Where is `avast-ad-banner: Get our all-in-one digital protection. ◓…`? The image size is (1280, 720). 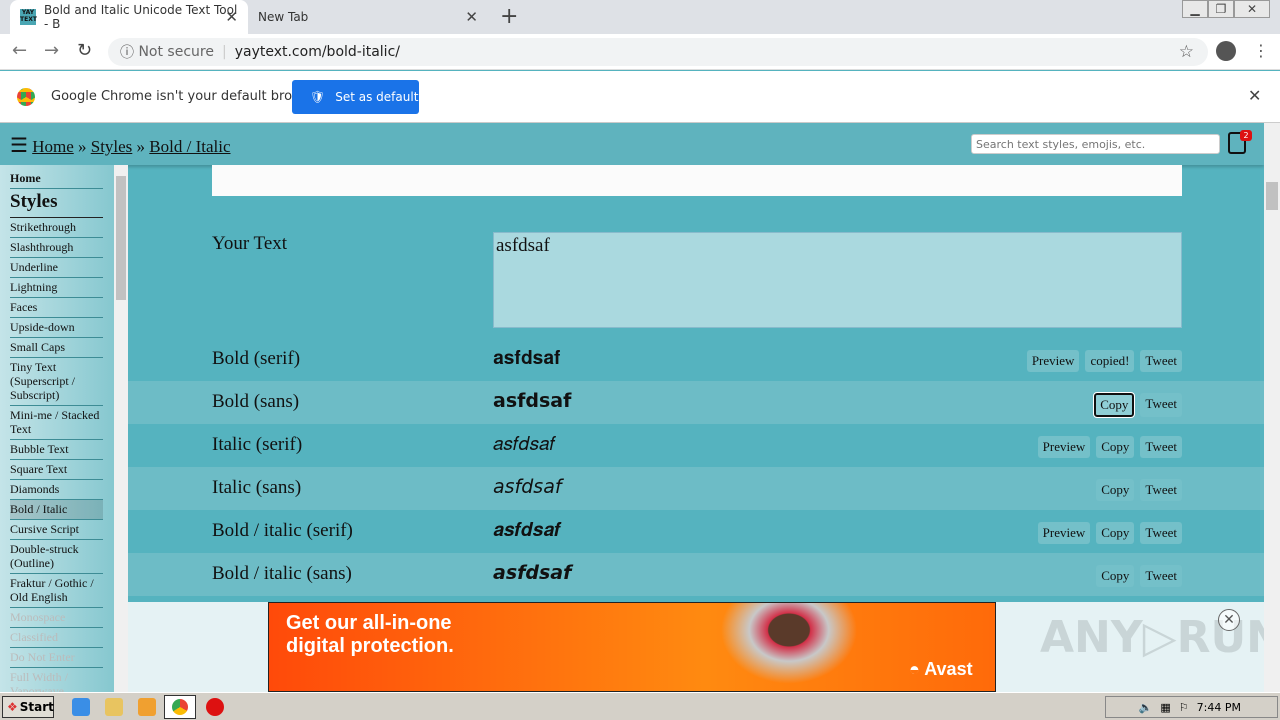 avast-ad-banner: Get our all-in-one digital protection. ◓… is located at coordinates (632, 647).